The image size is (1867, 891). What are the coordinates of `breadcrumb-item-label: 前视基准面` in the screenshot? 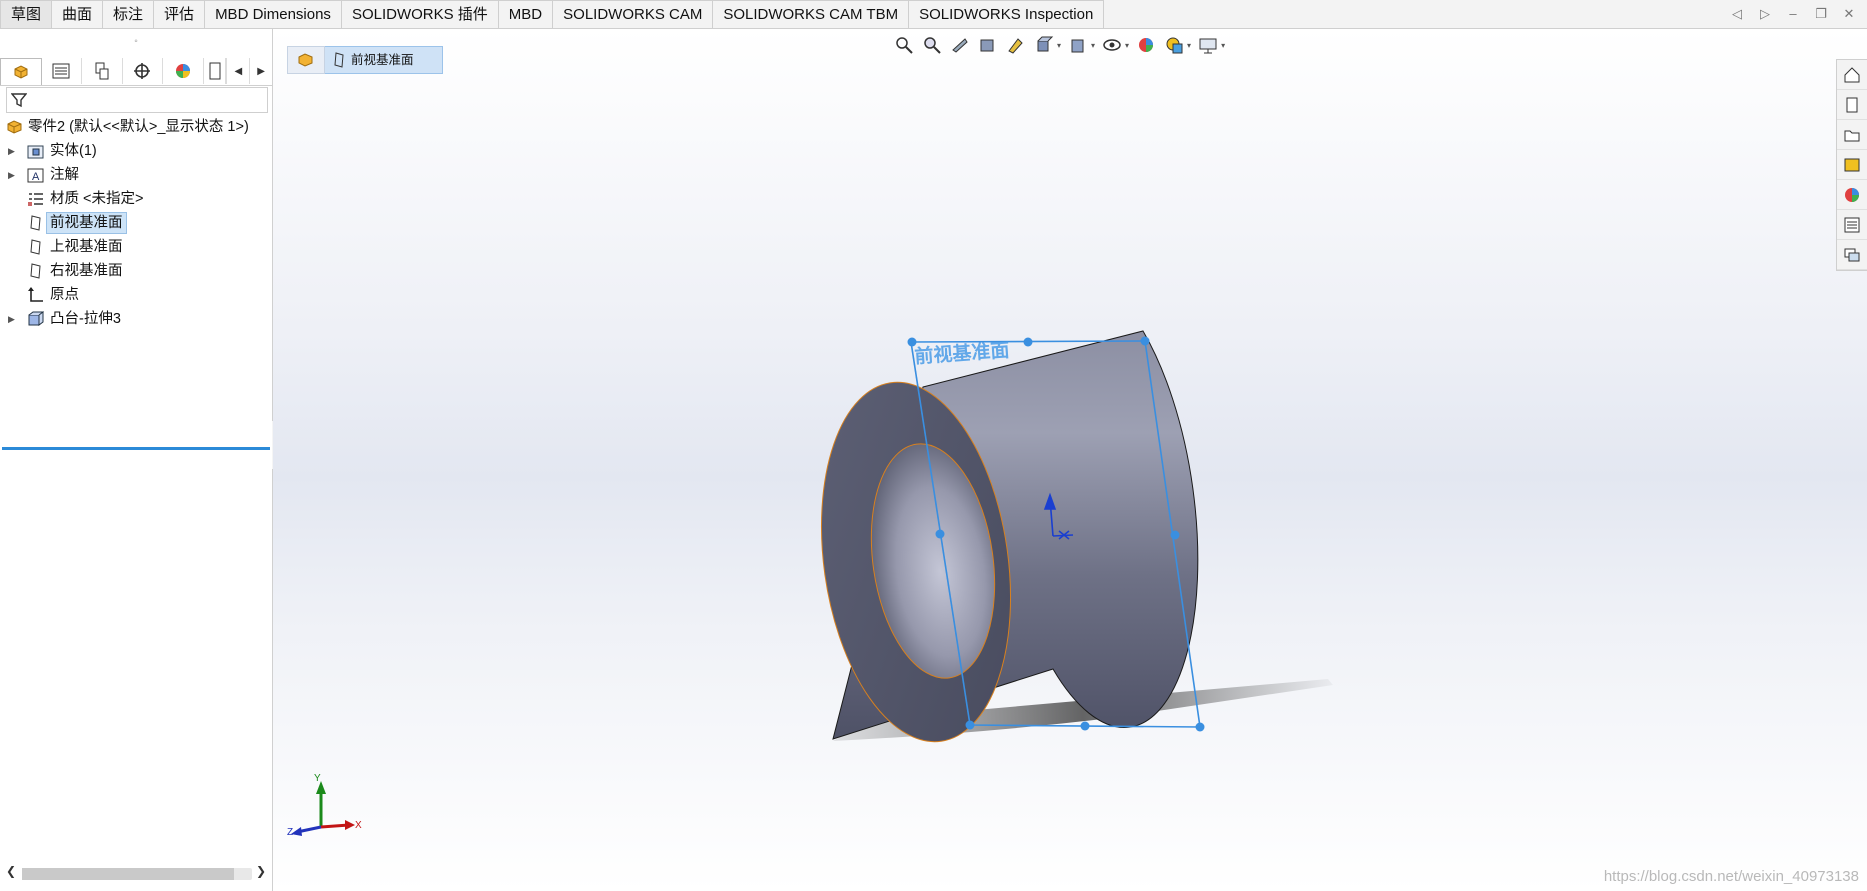 It's located at (382, 60).